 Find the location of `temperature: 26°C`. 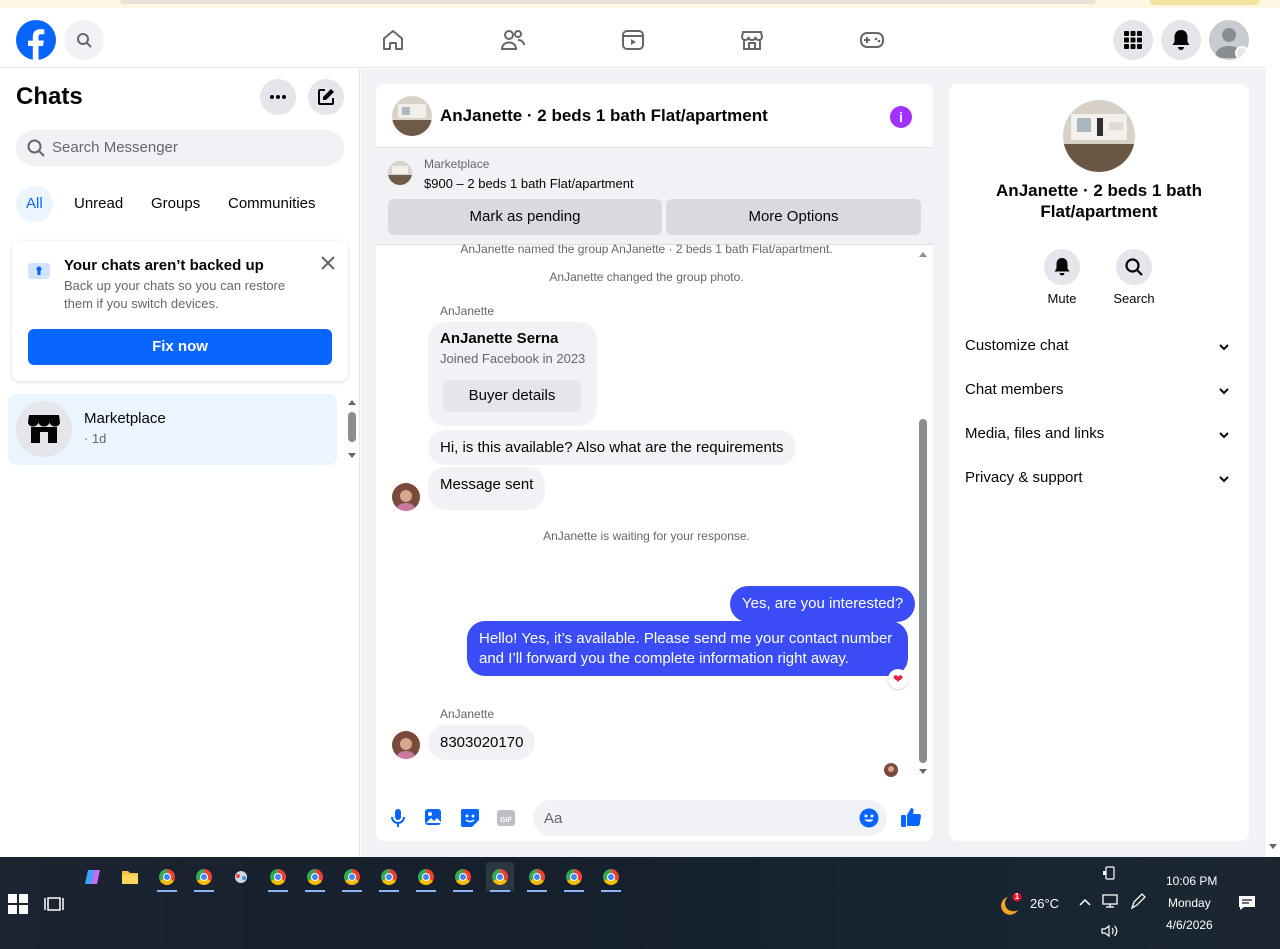

temperature: 26°C is located at coordinates (1044, 903).